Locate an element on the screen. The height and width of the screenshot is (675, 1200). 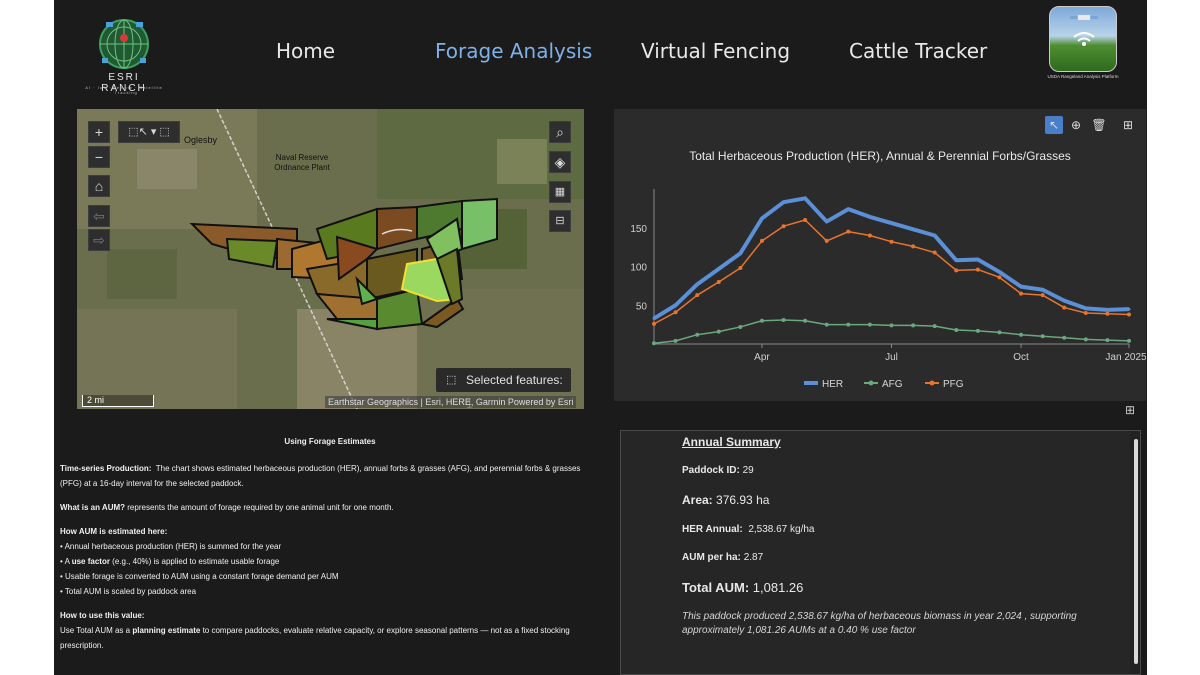
layers-button: ◈ is located at coordinates (560, 162).